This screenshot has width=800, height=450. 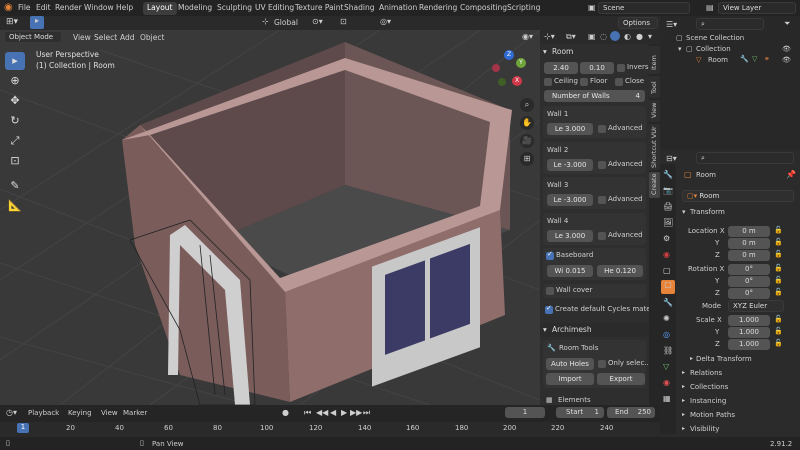 I want to click on close-checkbox, so click(x=619, y=82).